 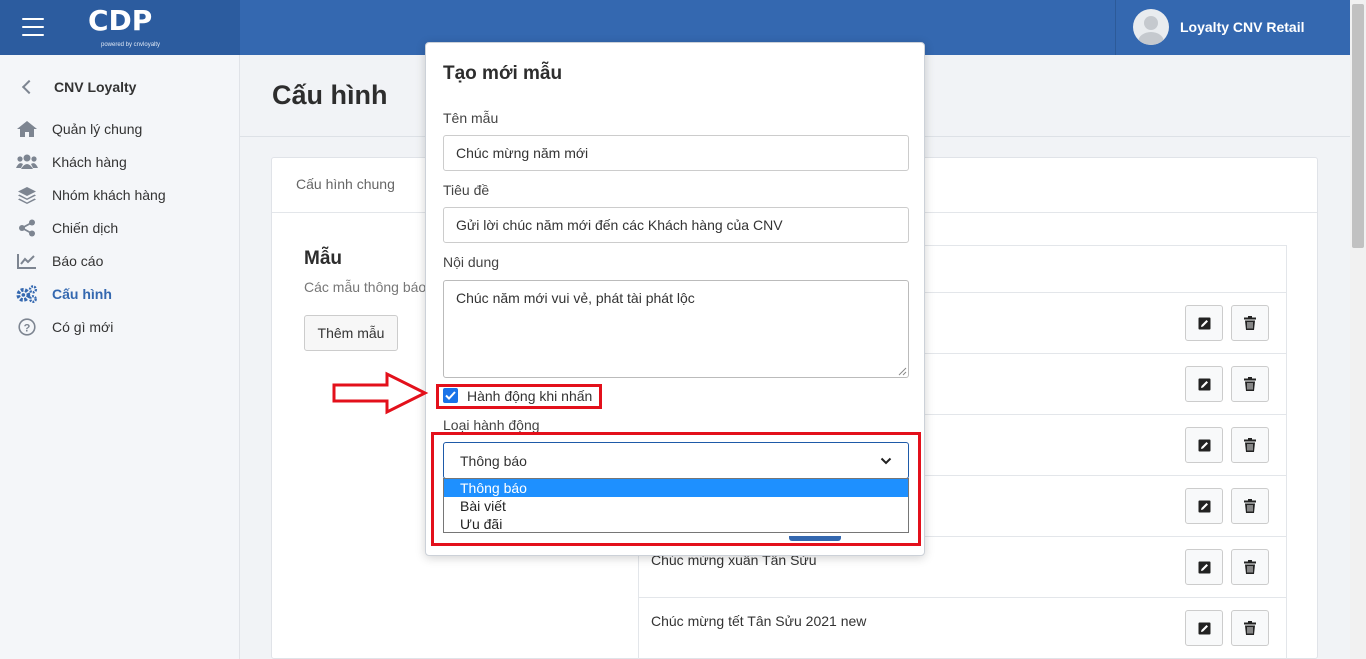 I want to click on share-icon, so click(x=27, y=228).